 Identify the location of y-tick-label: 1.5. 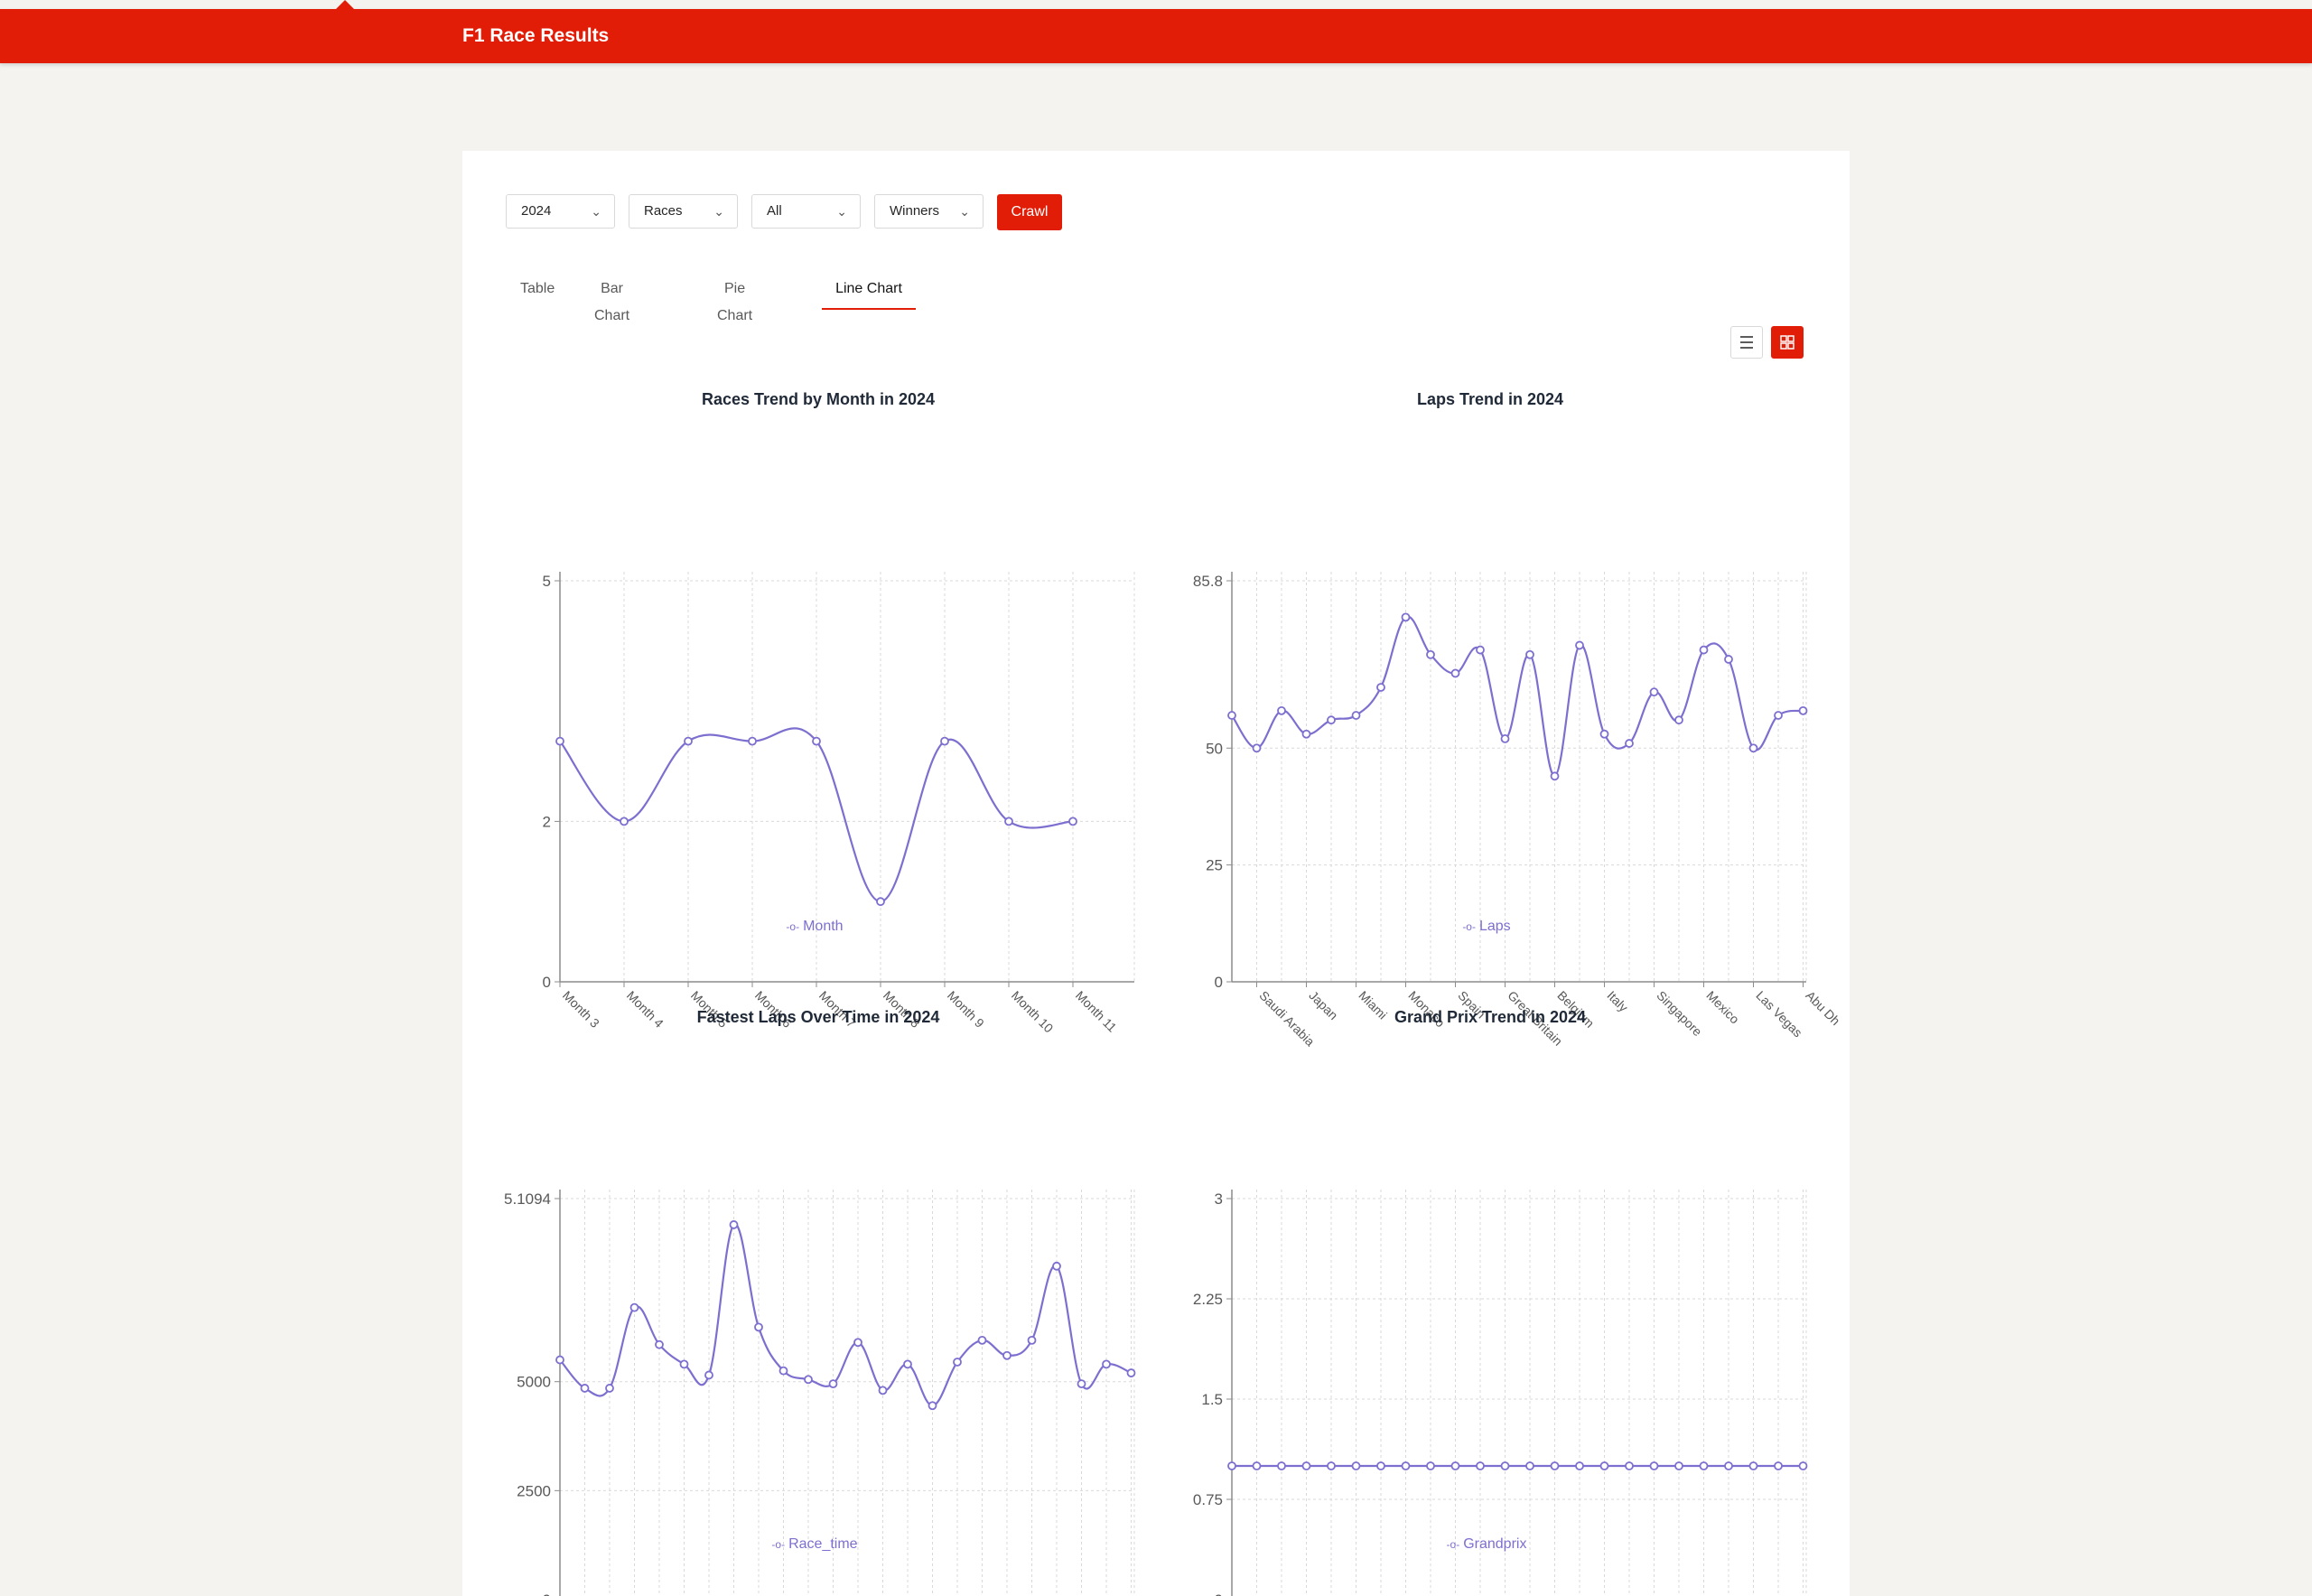
(1212, 1399).